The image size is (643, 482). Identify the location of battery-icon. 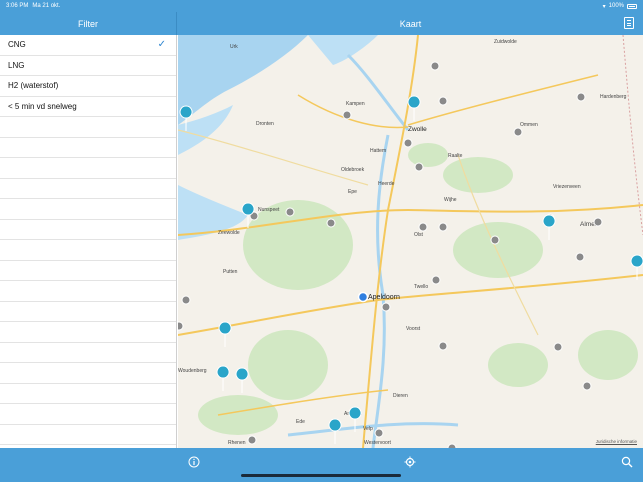
(632, 6).